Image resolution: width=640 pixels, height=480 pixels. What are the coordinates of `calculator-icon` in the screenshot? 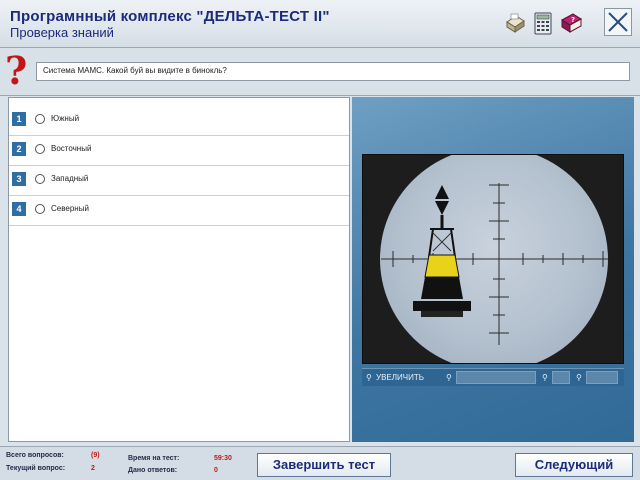 It's located at (543, 23).